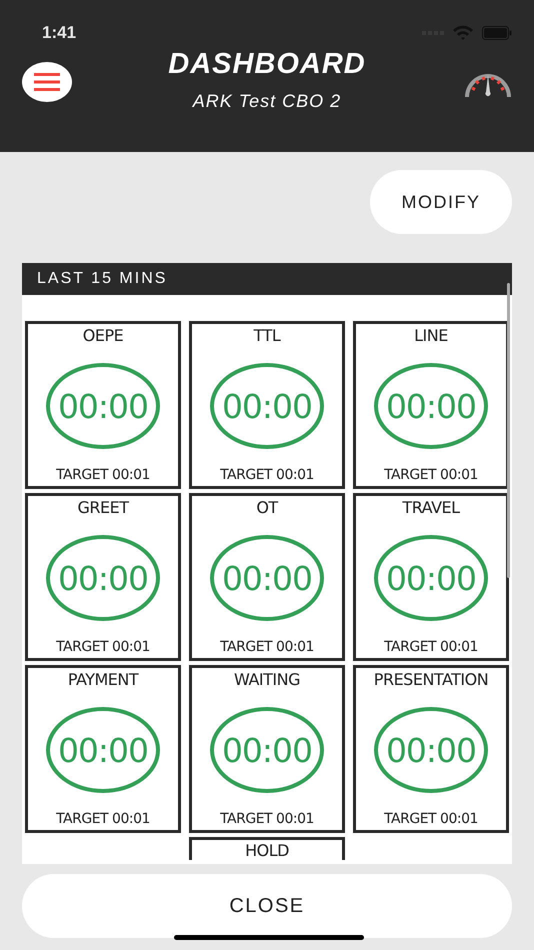 Image resolution: width=534 pixels, height=950 pixels. Describe the element at coordinates (497, 33) in the screenshot. I see `battery-icon` at that location.